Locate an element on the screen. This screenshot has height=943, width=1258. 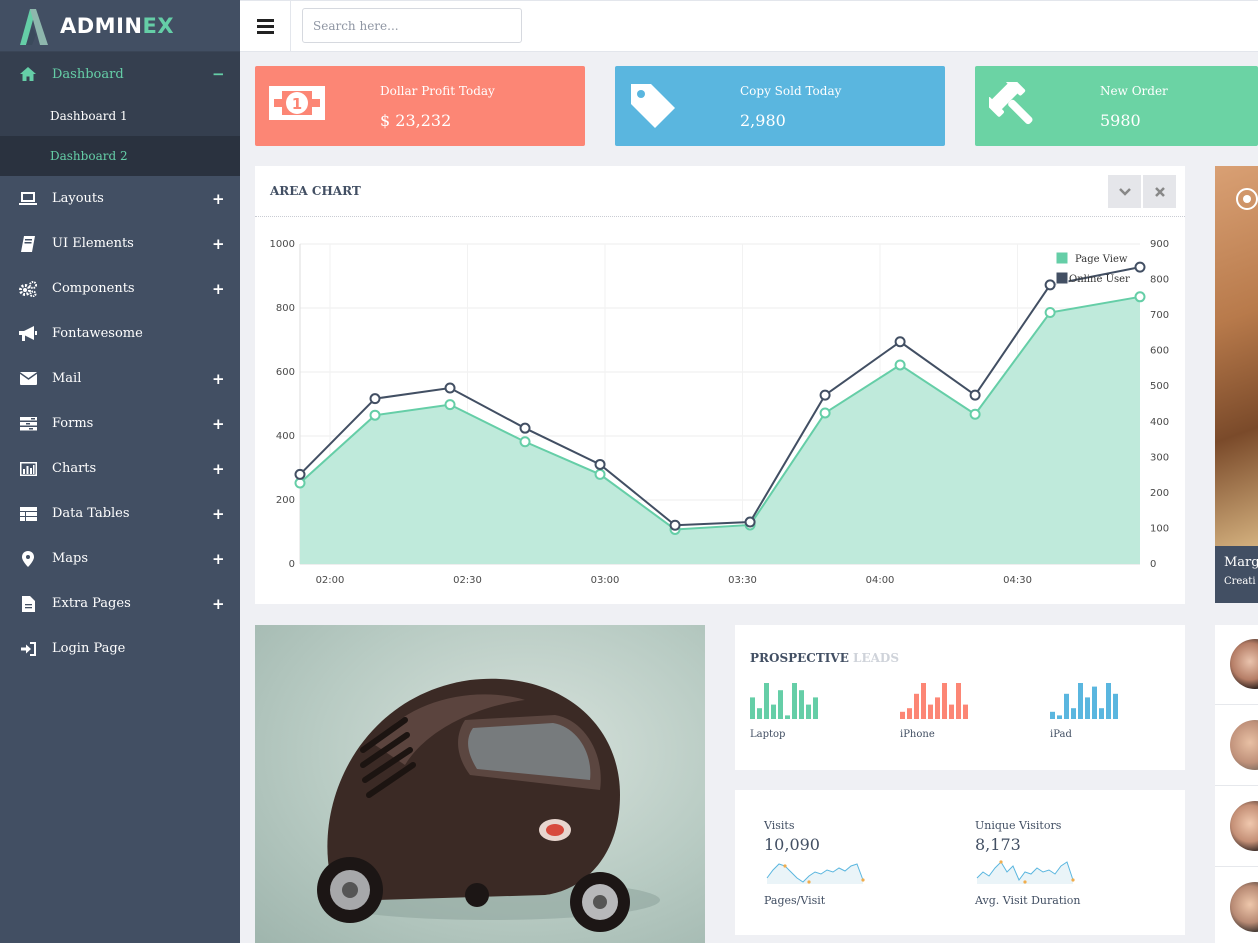
cogs-icon is located at coordinates (28, 289).